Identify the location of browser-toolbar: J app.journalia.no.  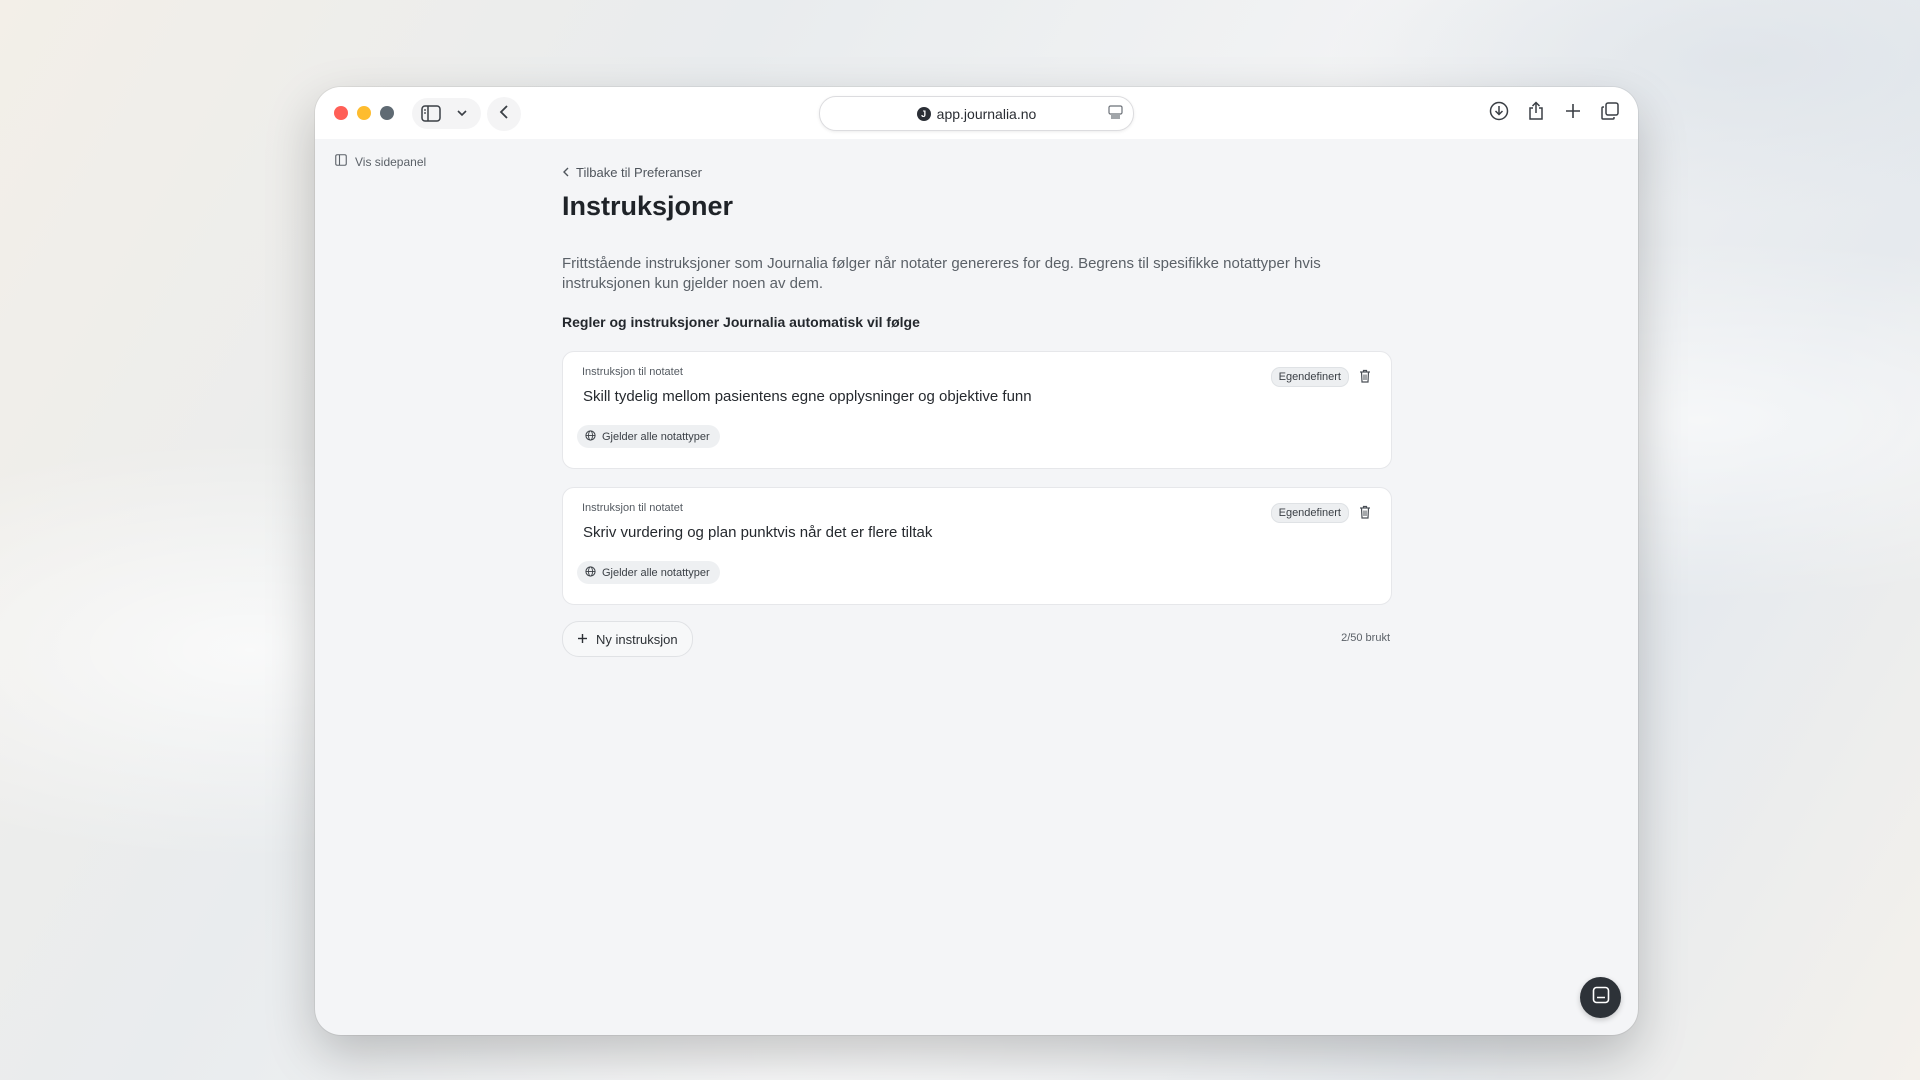
(976, 113).